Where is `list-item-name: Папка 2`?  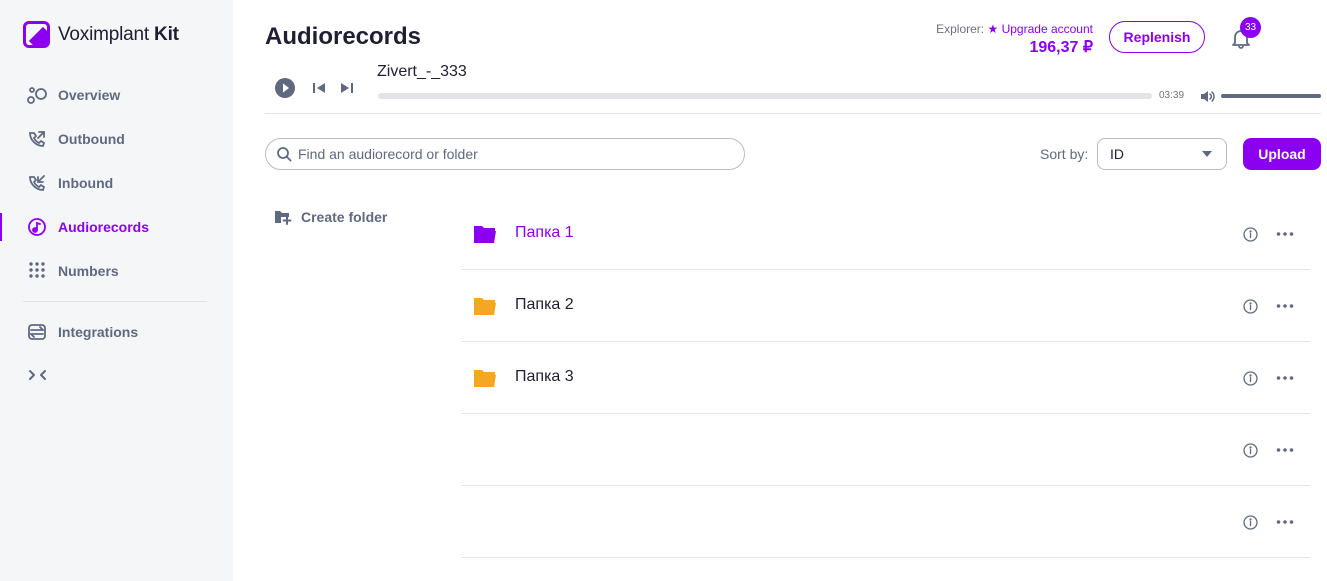
list-item-name: Папка 2 is located at coordinates (544, 304).